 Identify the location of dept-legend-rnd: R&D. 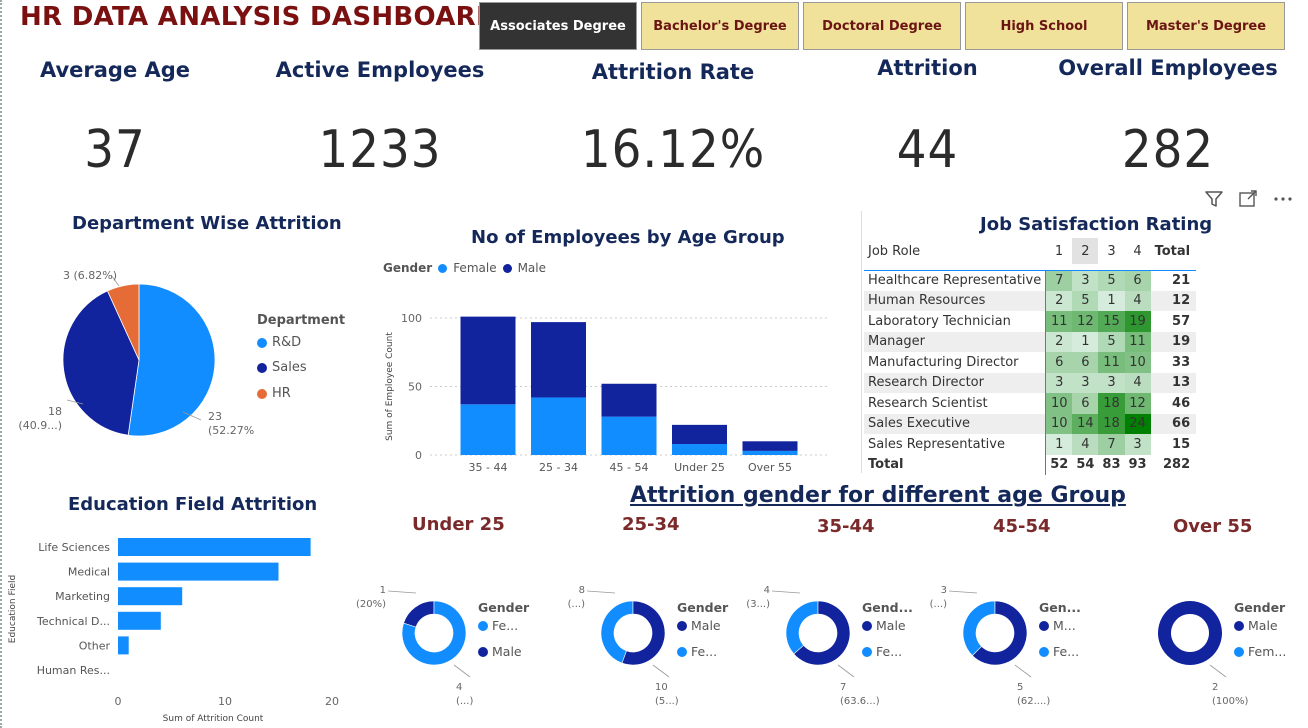
(279, 342).